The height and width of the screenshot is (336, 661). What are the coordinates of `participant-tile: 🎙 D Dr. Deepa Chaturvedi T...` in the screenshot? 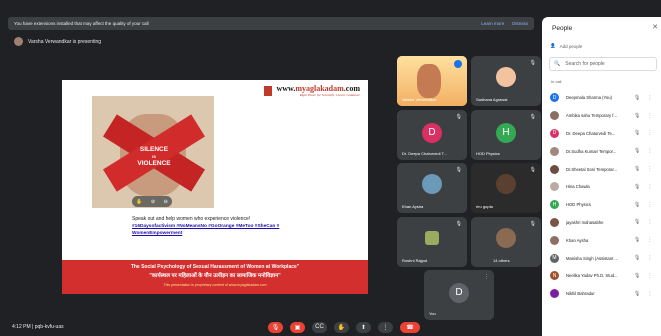 It's located at (432, 135).